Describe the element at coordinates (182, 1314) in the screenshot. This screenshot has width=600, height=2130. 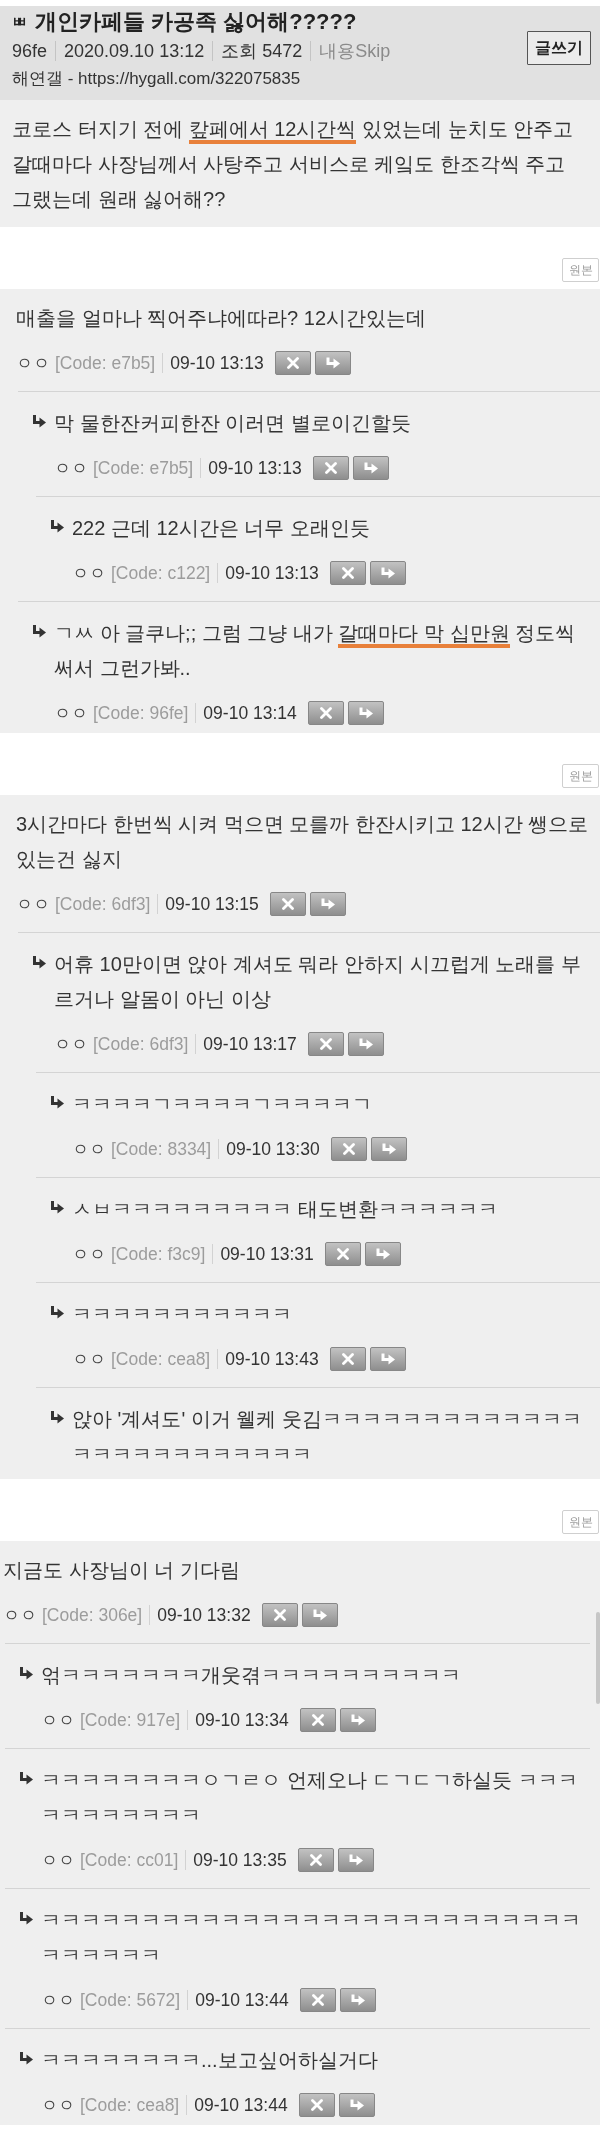
I see `comment-text: ㅋㅋㅋㅋㅋㅋㅋㅋㅋㅋㅋ` at that location.